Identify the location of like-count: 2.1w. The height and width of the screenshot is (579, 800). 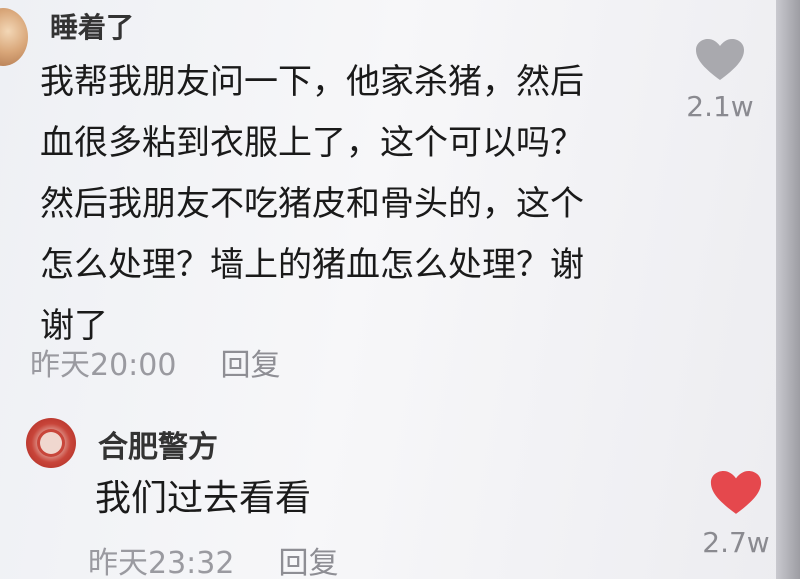
(720, 106).